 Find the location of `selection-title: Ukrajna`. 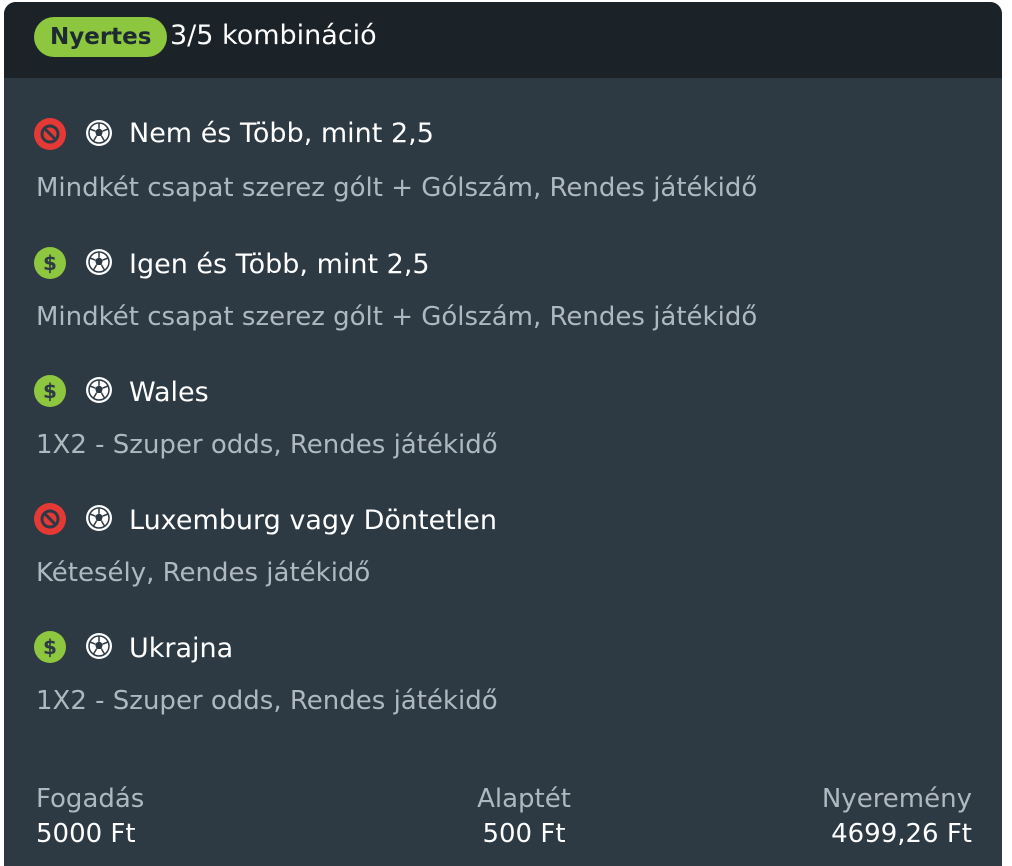

selection-title: Ukrajna is located at coordinates (181, 648).